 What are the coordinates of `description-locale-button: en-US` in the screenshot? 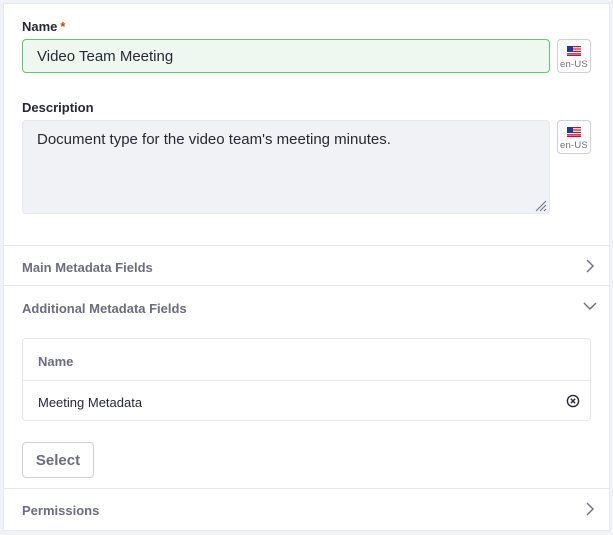 It's located at (574, 137).